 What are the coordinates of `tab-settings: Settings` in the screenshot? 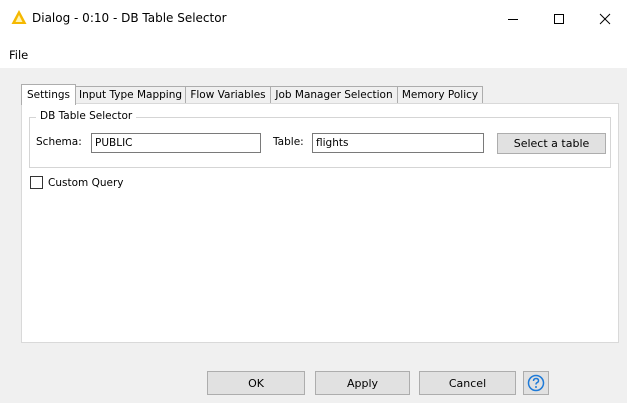 It's located at (48, 94).